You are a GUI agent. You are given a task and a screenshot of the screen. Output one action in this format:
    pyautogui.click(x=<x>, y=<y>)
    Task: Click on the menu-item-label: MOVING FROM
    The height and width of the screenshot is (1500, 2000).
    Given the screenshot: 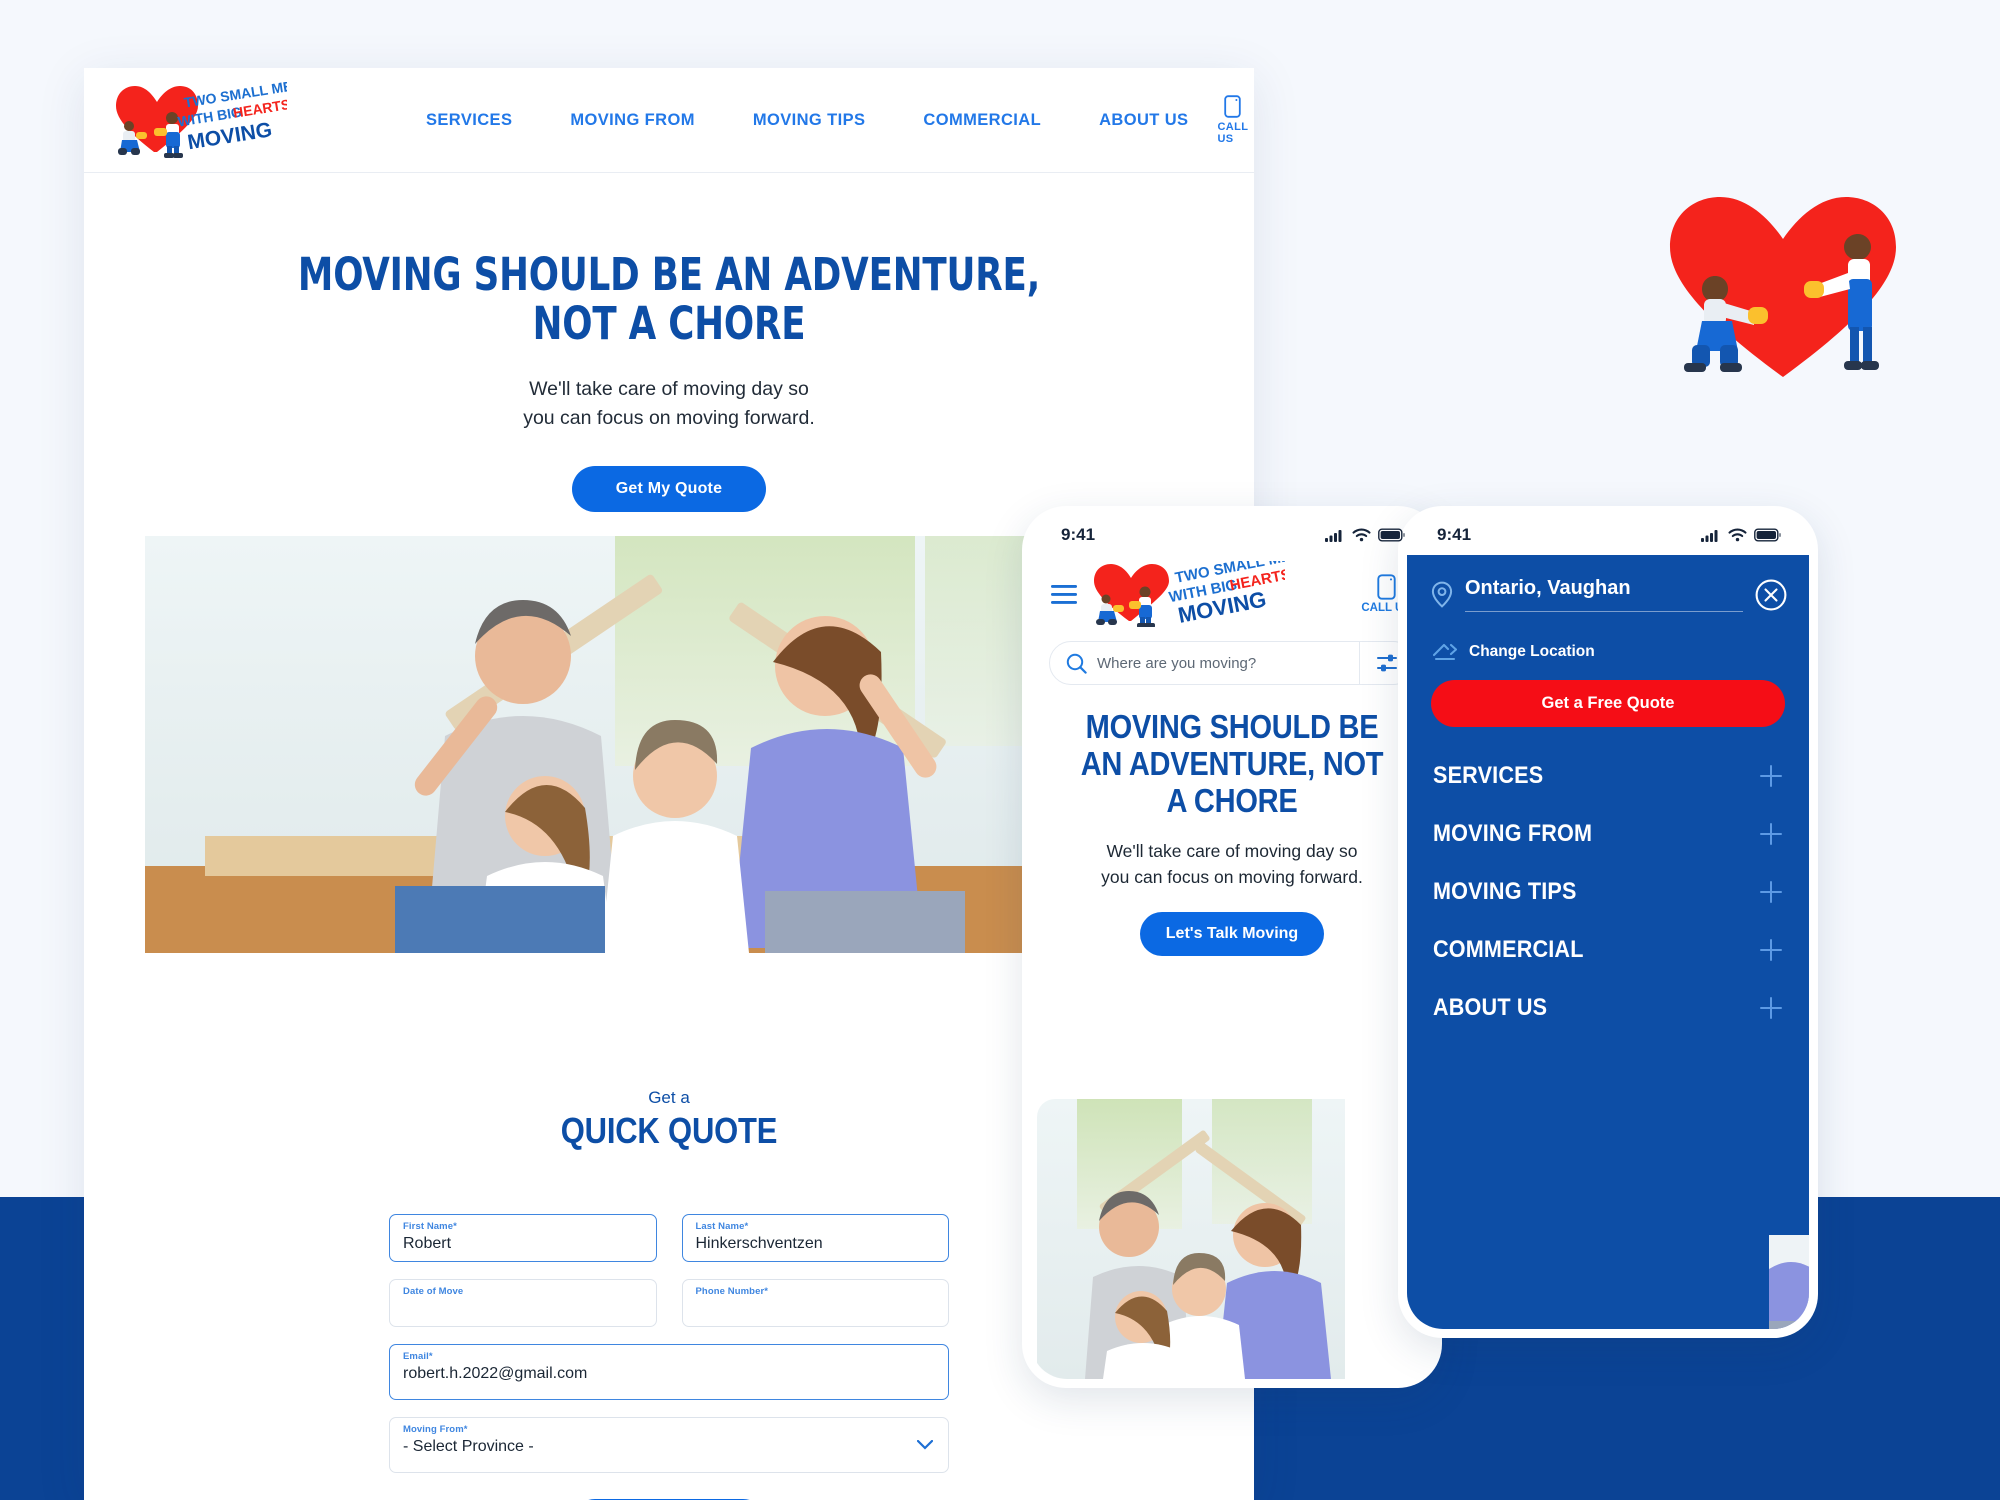 What is the action you would take?
    pyautogui.click(x=1513, y=833)
    